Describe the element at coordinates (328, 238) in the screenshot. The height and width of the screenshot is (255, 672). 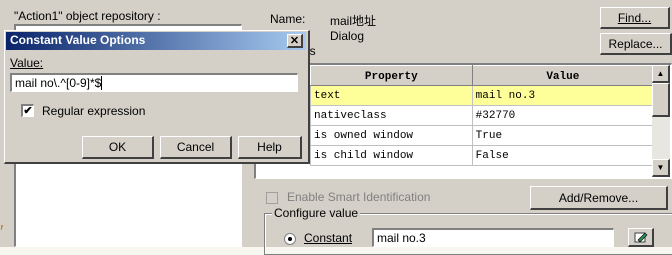
I see `constant-radio-label: Constant` at that location.